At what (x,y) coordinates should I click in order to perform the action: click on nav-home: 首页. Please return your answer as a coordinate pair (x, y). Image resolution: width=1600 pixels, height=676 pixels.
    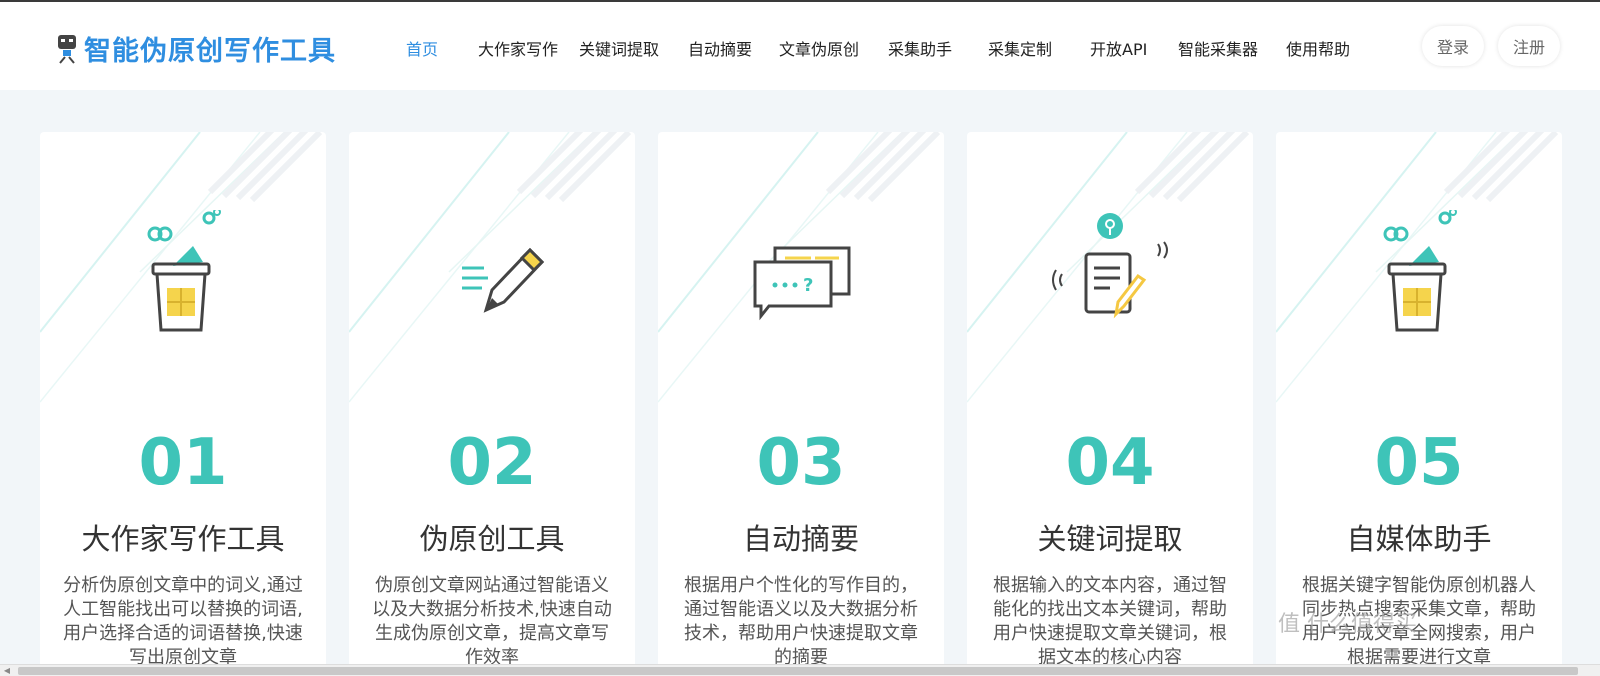
    Looking at the image, I should click on (422, 48).